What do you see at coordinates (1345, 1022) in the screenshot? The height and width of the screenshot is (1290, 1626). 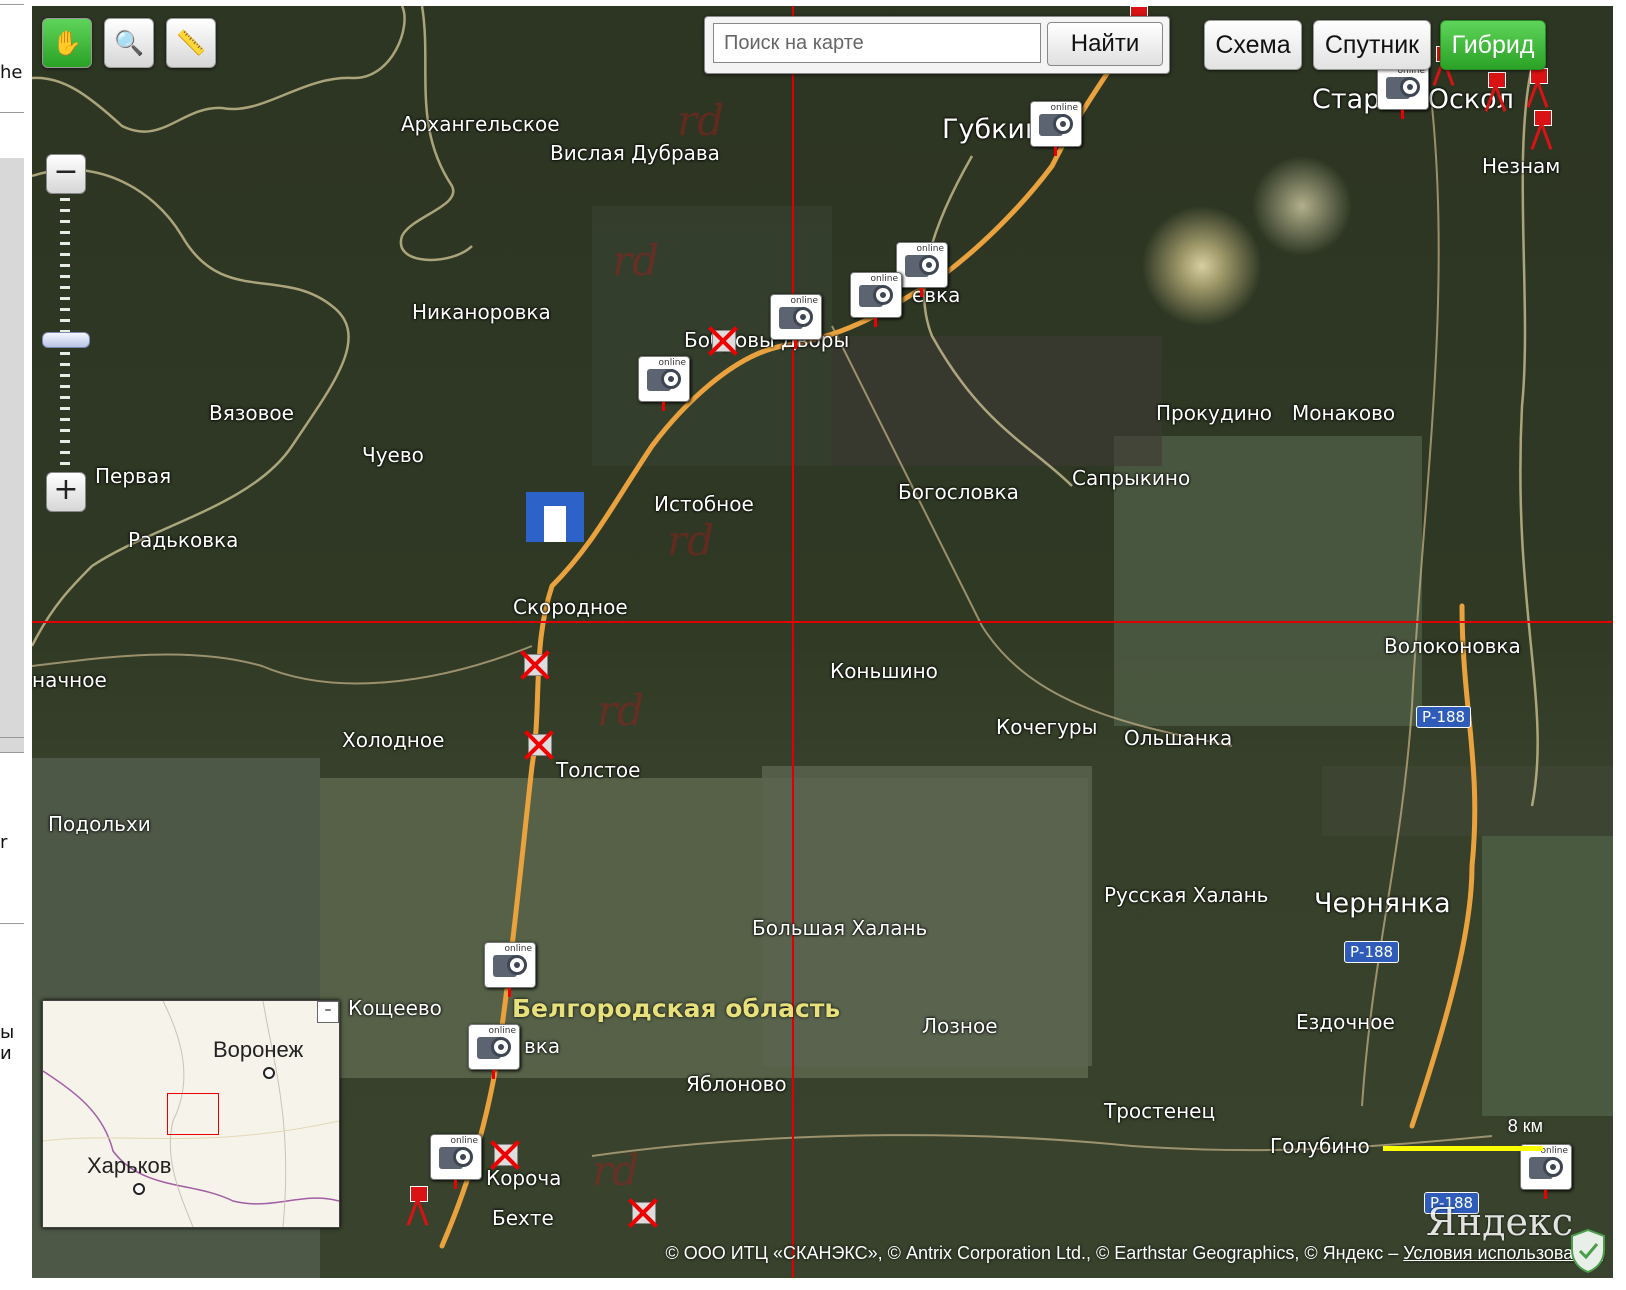 I see `place-label: Ездочное` at bounding box center [1345, 1022].